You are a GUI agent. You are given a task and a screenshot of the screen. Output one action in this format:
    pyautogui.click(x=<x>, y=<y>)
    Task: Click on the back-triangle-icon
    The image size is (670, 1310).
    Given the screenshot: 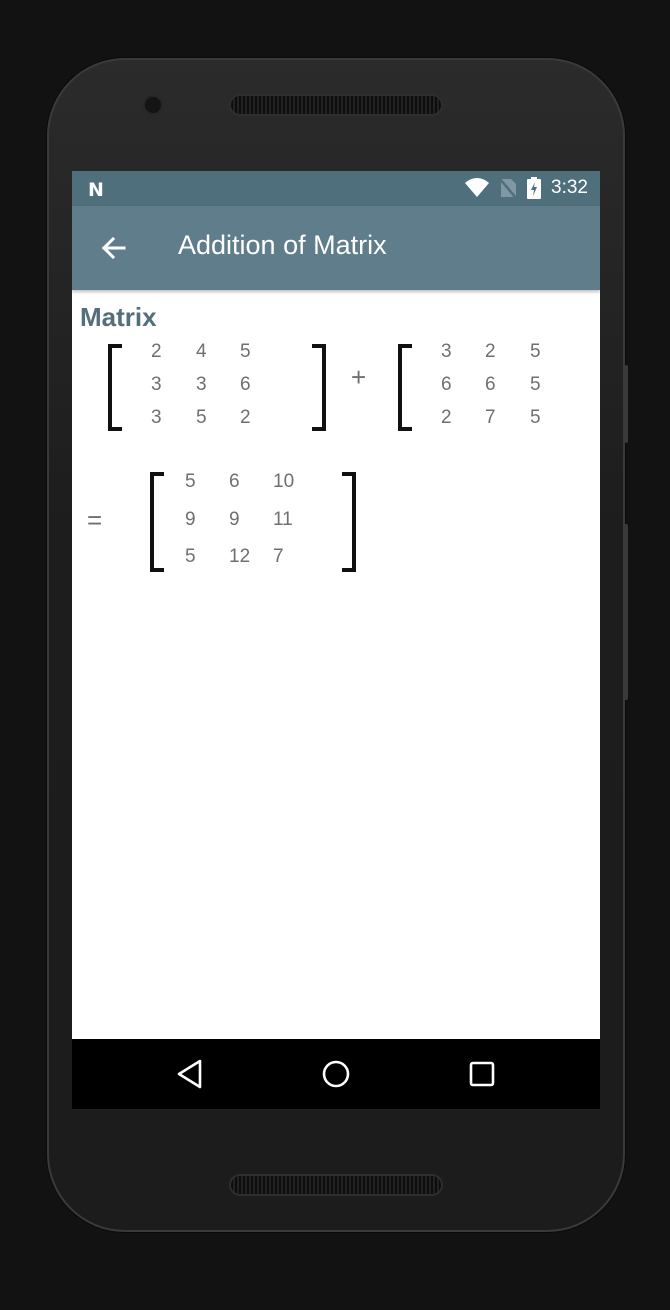 What is the action you would take?
    pyautogui.click(x=190, y=1074)
    